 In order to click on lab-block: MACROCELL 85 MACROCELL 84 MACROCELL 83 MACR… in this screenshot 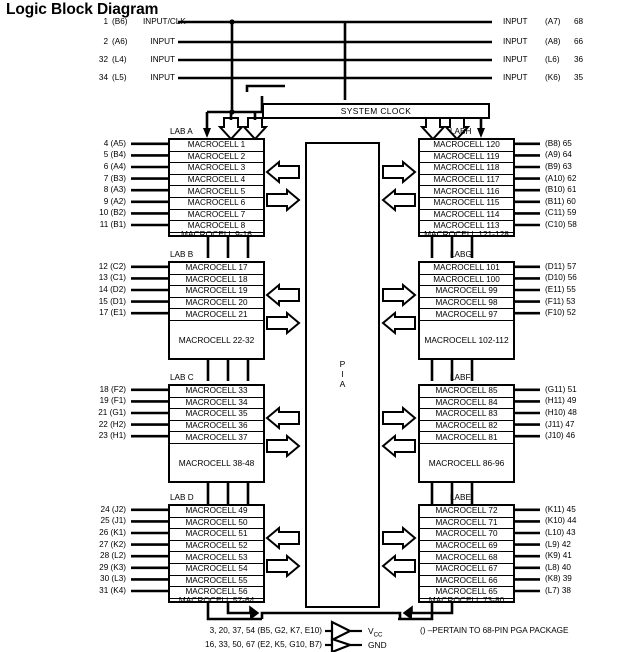, I will do `click(466, 433)`.